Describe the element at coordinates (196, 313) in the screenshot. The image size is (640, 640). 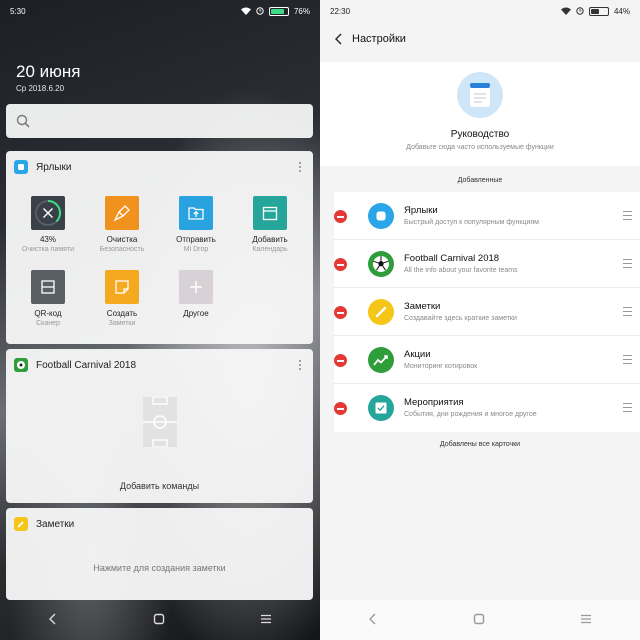
I see `tile-label: Другое` at that location.